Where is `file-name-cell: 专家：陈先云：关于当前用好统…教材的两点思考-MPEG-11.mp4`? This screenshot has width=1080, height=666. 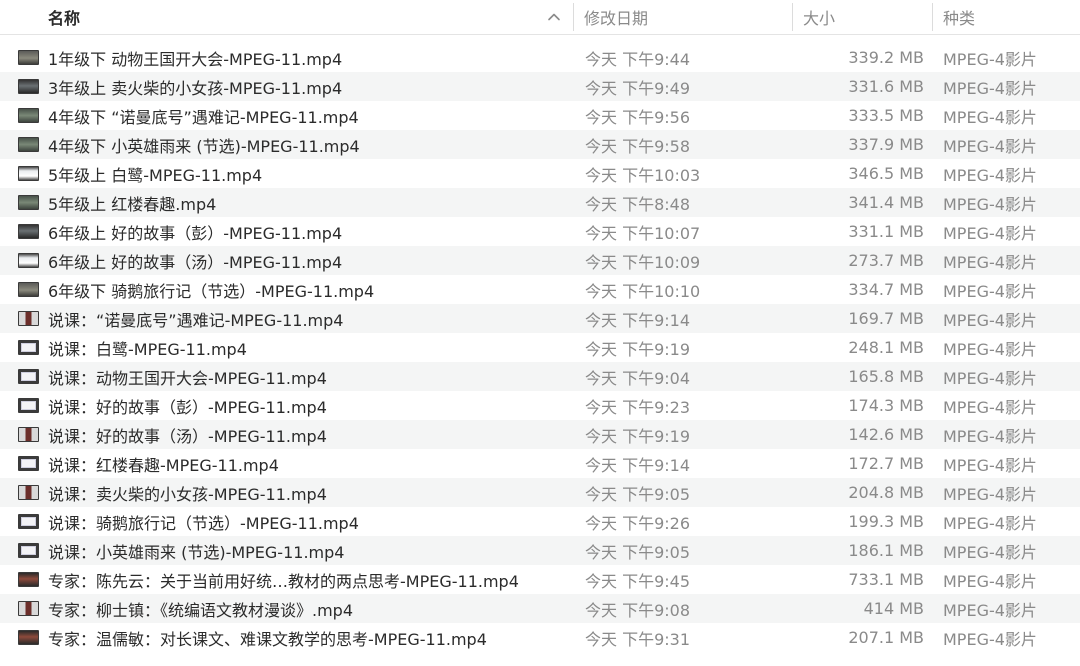 file-name-cell: 专家：陈先云：关于当前用好统…教材的两点思考-MPEG-11.mp4 is located at coordinates (286, 580).